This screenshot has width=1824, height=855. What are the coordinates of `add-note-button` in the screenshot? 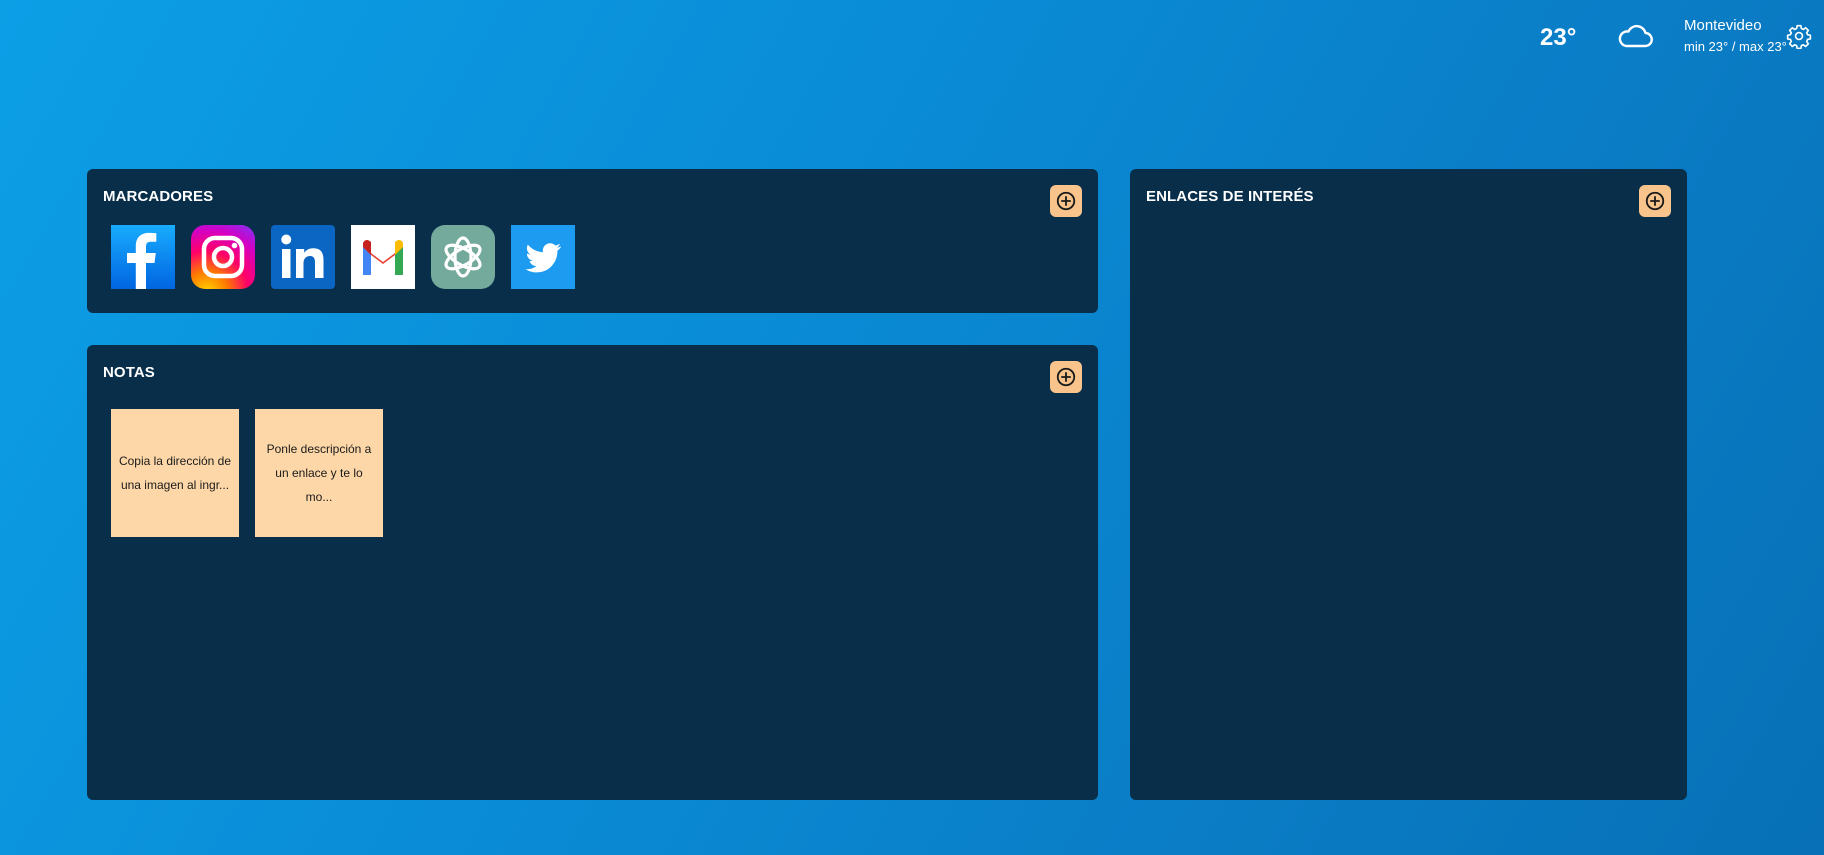 It's located at (1066, 377).